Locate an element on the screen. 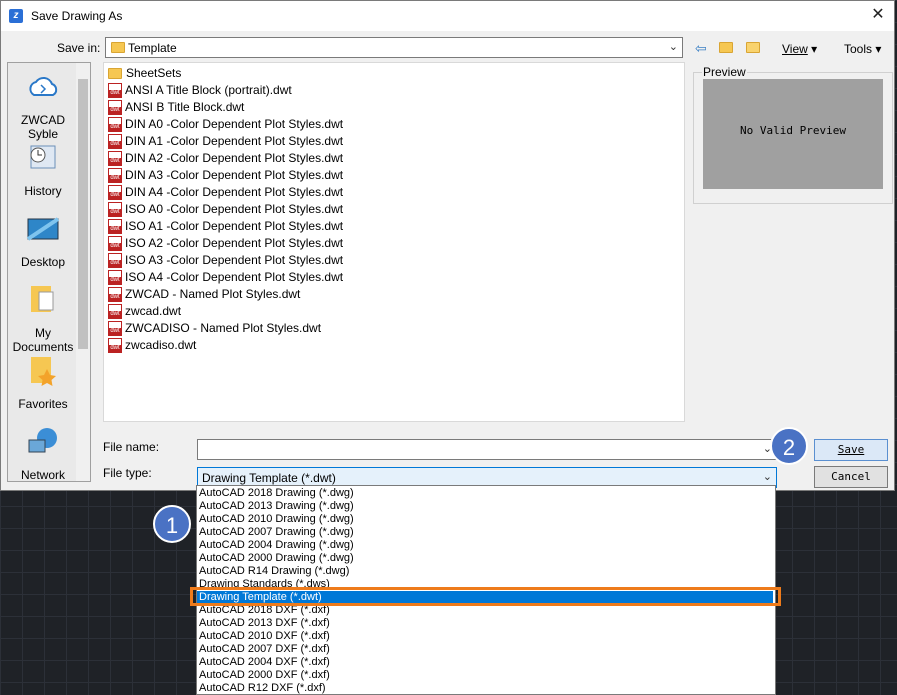  file-list-item: SheetSets is located at coordinates (144, 73).